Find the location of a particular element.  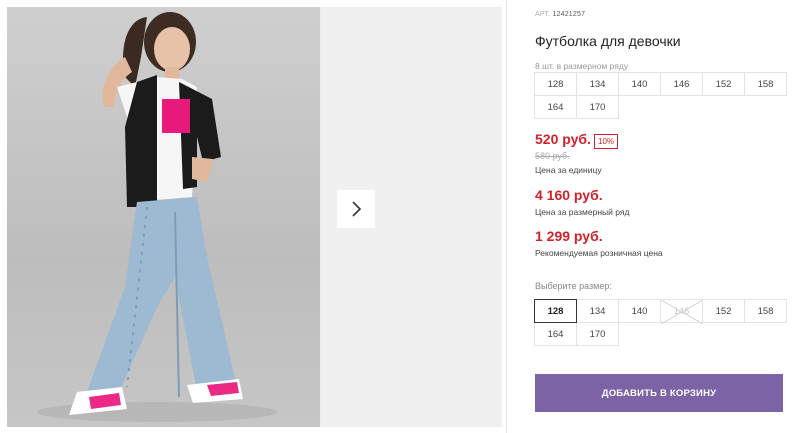

pack-size-cell: 128 is located at coordinates (555, 84).